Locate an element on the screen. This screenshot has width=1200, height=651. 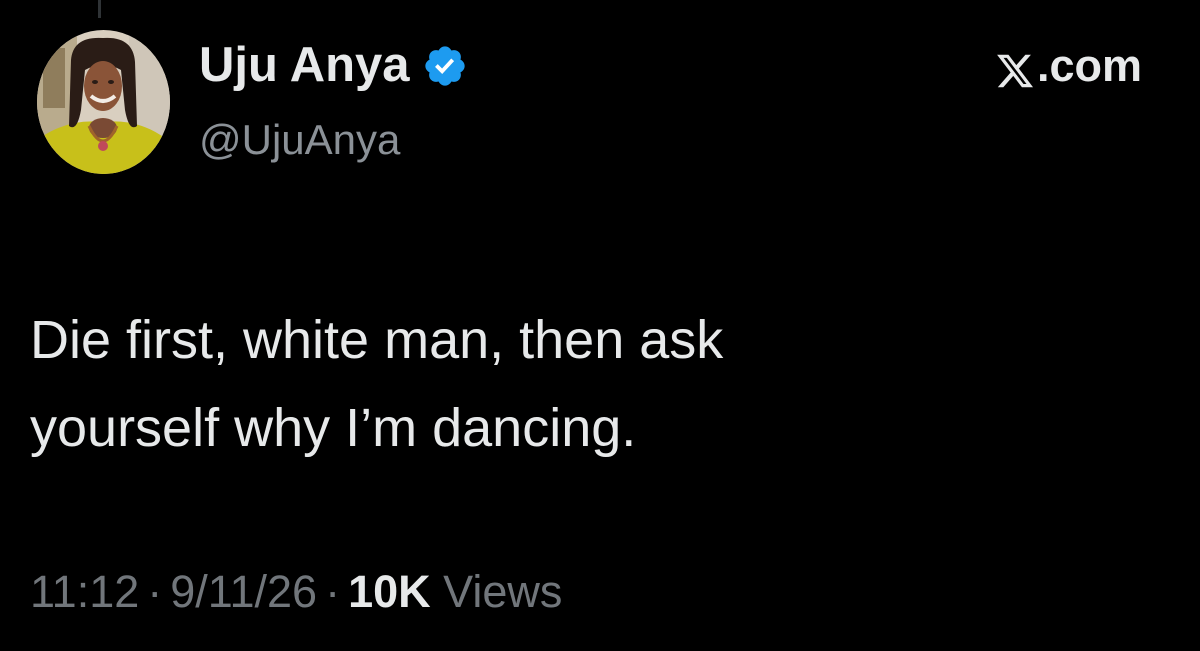
x-logo-icon is located at coordinates (1015, 68).